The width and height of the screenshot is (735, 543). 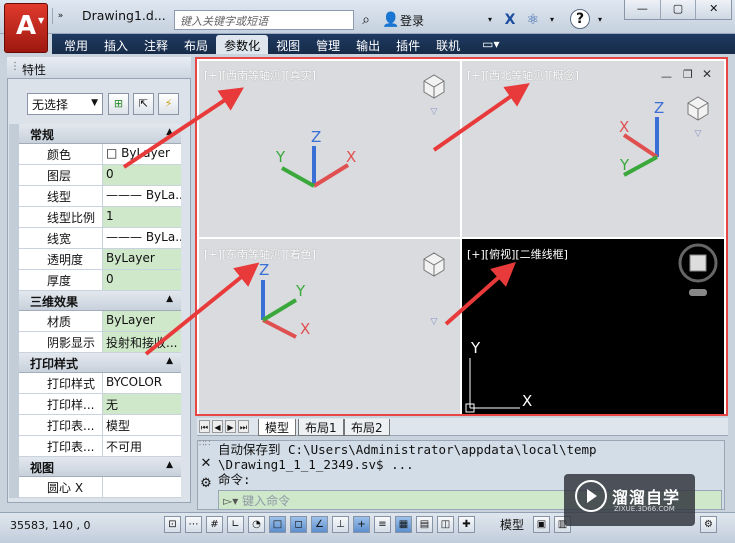 I want to click on property-row: 图层 0, so click(x=95, y=175).